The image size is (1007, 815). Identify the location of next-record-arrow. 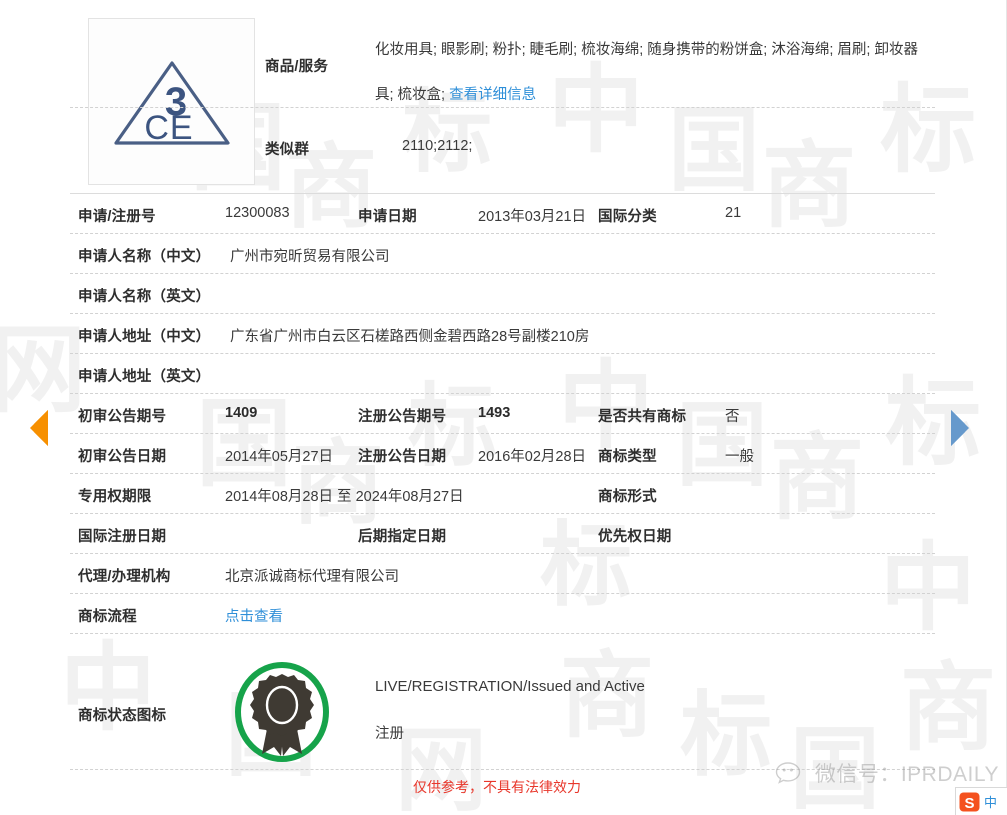
(963, 428).